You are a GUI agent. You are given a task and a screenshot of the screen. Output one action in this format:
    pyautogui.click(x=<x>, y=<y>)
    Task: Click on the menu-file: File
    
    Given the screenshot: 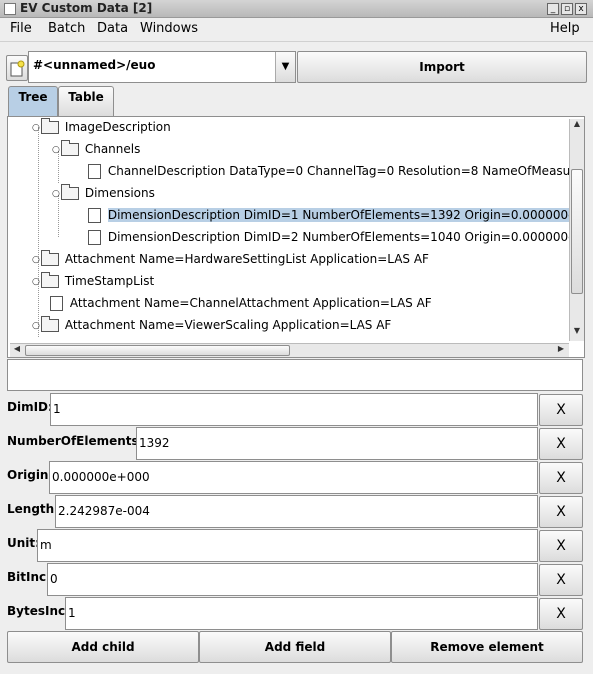 What is the action you would take?
    pyautogui.click(x=21, y=28)
    